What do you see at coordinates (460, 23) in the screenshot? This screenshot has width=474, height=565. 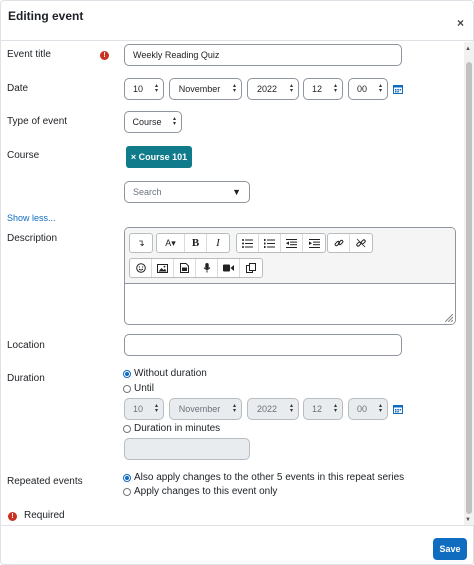 I see `close-icon: ×` at bounding box center [460, 23].